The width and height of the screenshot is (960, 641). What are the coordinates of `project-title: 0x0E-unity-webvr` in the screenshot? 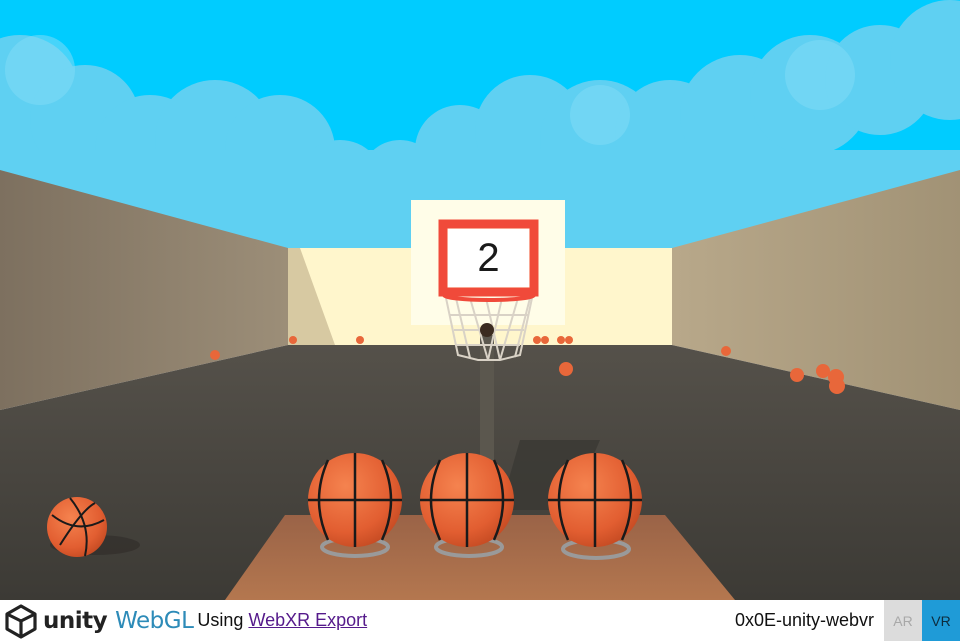 It's located at (804, 620).